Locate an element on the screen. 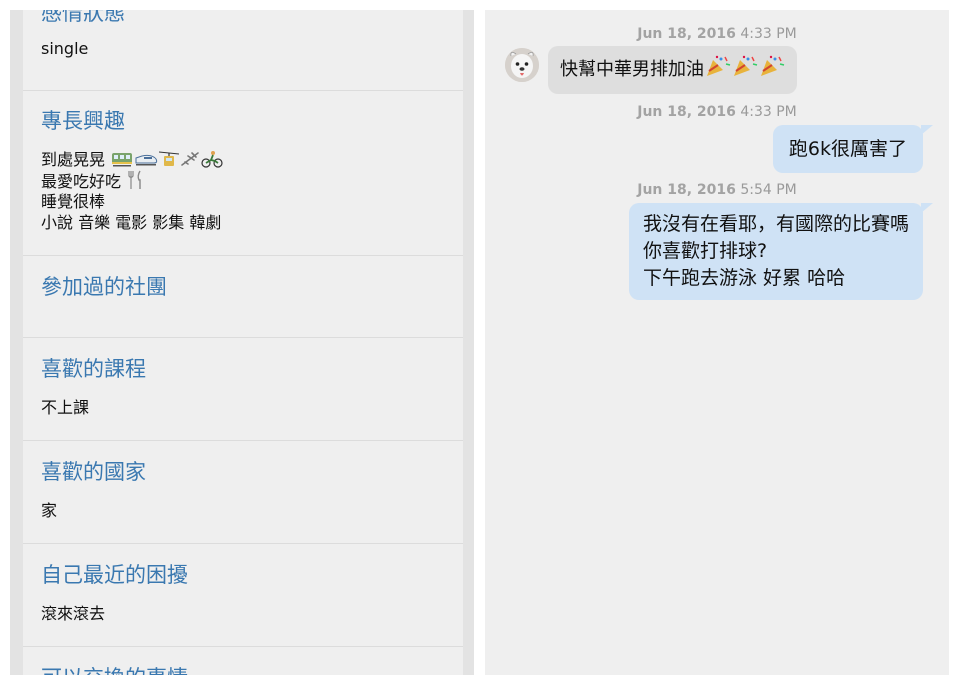  section-relationship-status: 感情狀態 single is located at coordinates (243, 50).